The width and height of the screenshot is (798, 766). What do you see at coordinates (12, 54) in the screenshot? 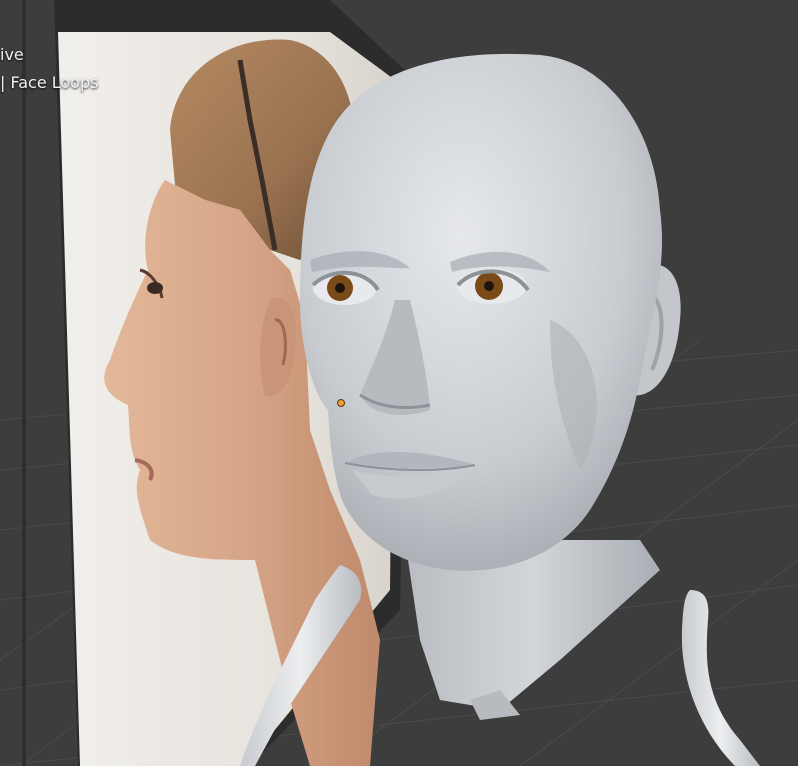
I see `view-mode-label: ive` at bounding box center [12, 54].